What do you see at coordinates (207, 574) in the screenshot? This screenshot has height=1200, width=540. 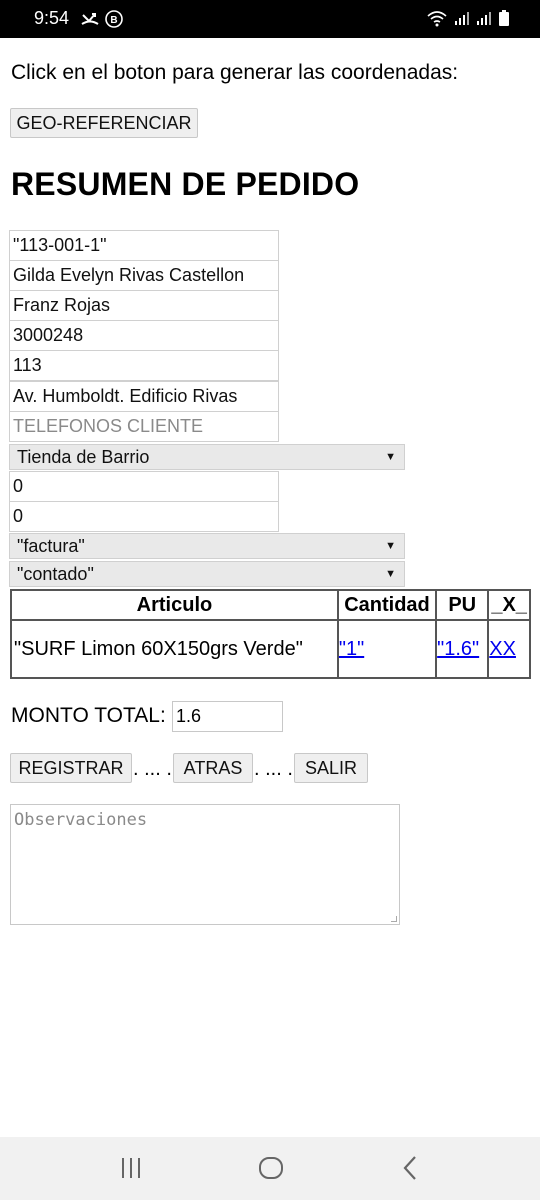 I see `pago-select: "contado" ▼` at bounding box center [207, 574].